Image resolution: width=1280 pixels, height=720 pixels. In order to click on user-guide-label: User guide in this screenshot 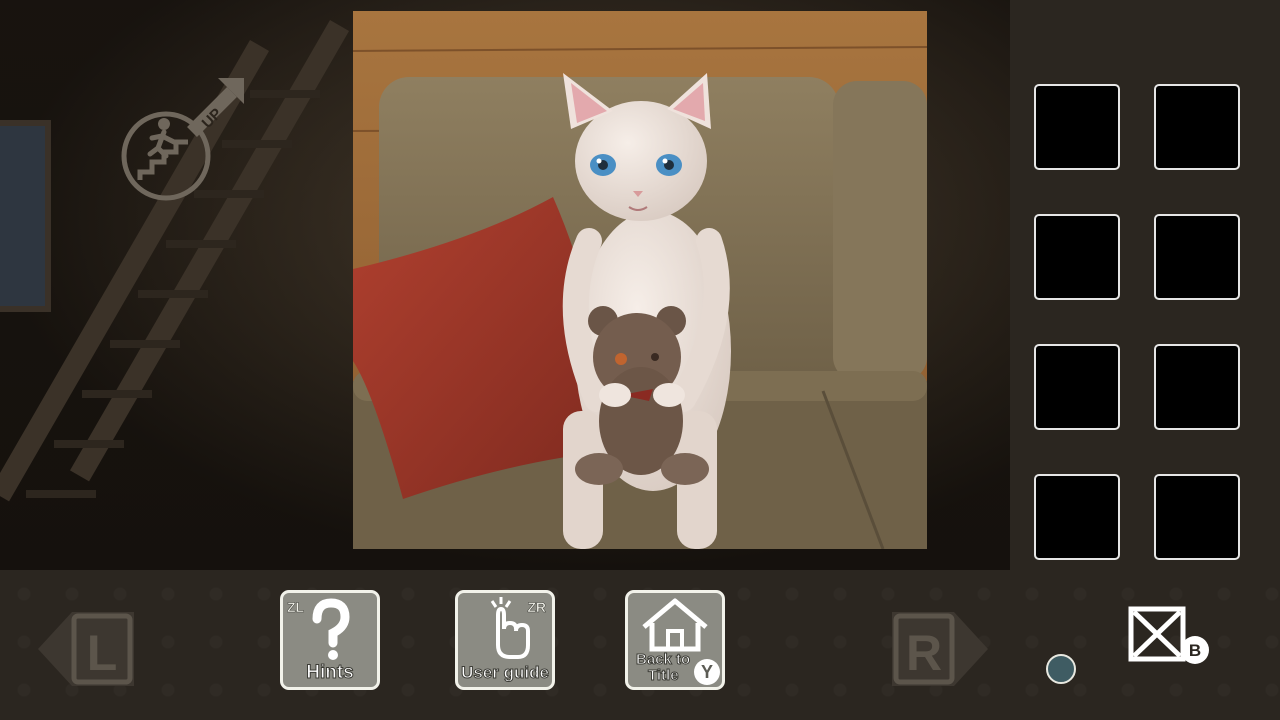, I will do `click(505, 673)`.